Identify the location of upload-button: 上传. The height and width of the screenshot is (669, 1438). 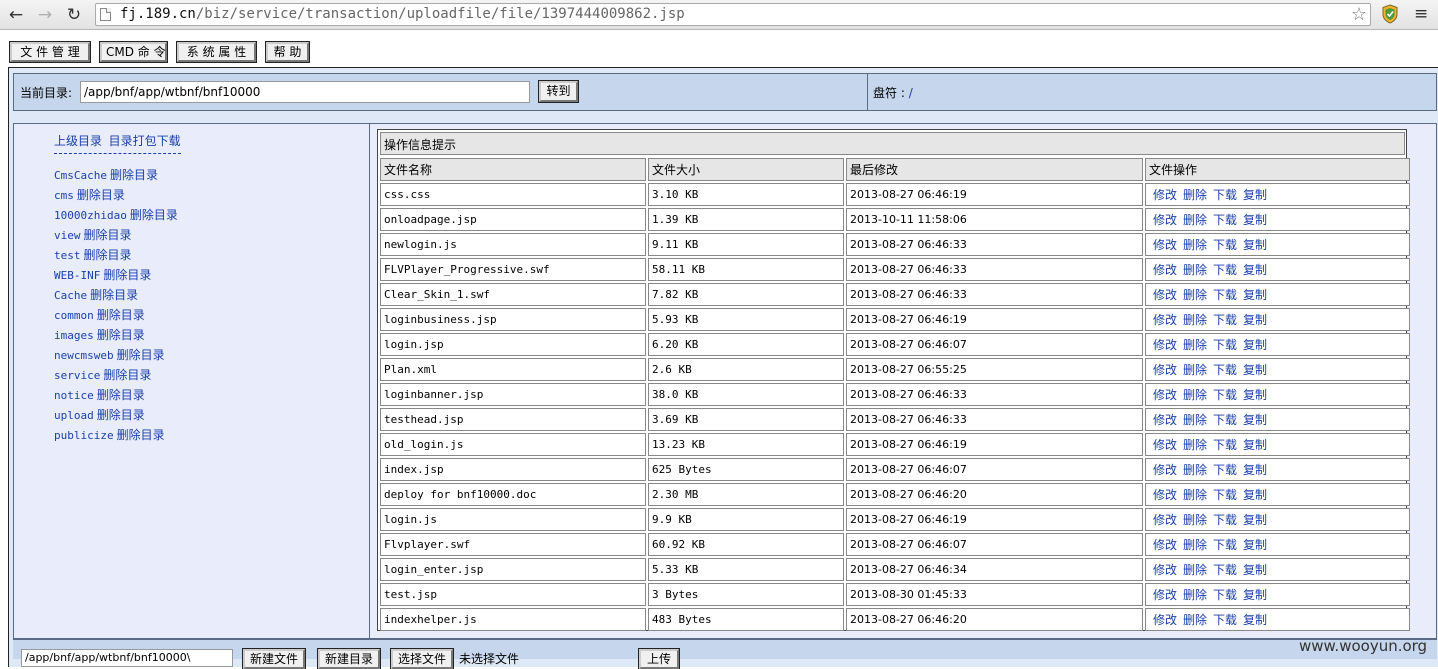
(659, 658).